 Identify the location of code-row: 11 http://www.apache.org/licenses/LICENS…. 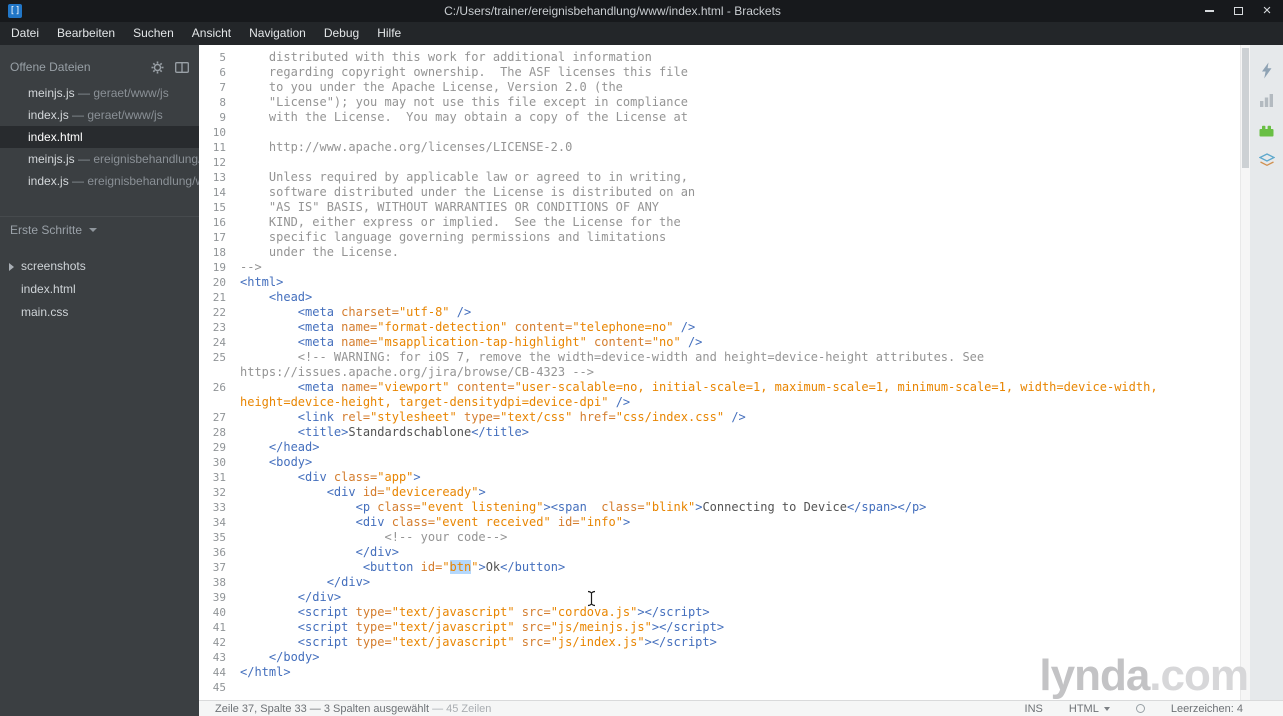
(719, 147).